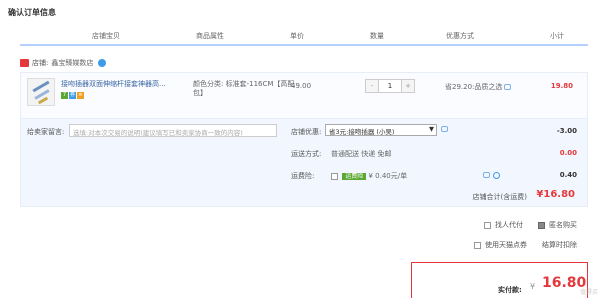  I want to click on unit-price: 49.00, so click(301, 86).